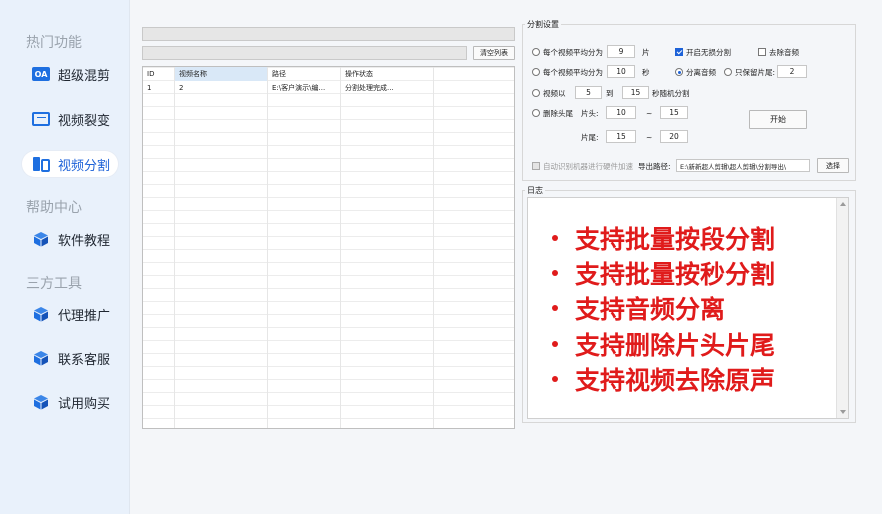 The width and height of the screenshot is (882, 514). I want to click on browse-button: 选择, so click(833, 165).